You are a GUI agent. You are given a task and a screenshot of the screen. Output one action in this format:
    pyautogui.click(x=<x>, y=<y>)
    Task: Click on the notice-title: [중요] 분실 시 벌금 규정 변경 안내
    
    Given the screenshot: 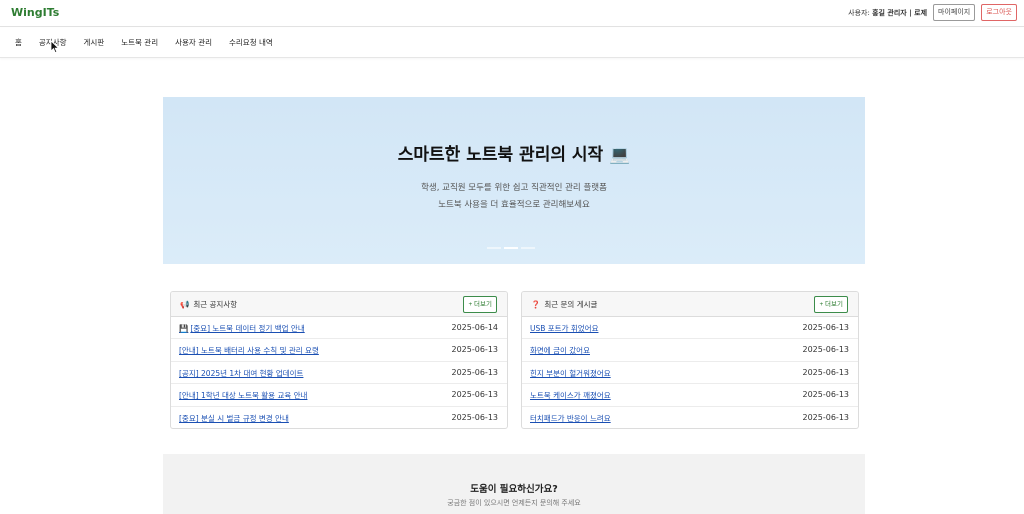 What is the action you would take?
    pyautogui.click(x=234, y=418)
    